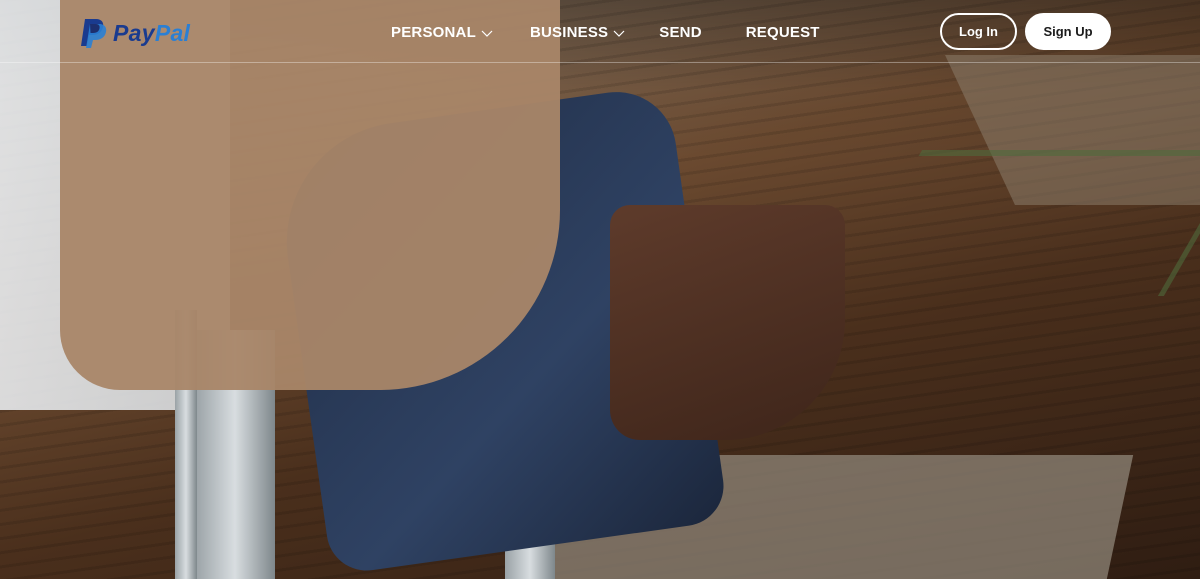 Image resolution: width=1200 pixels, height=579 pixels. I want to click on nav-send: SEND, so click(680, 32).